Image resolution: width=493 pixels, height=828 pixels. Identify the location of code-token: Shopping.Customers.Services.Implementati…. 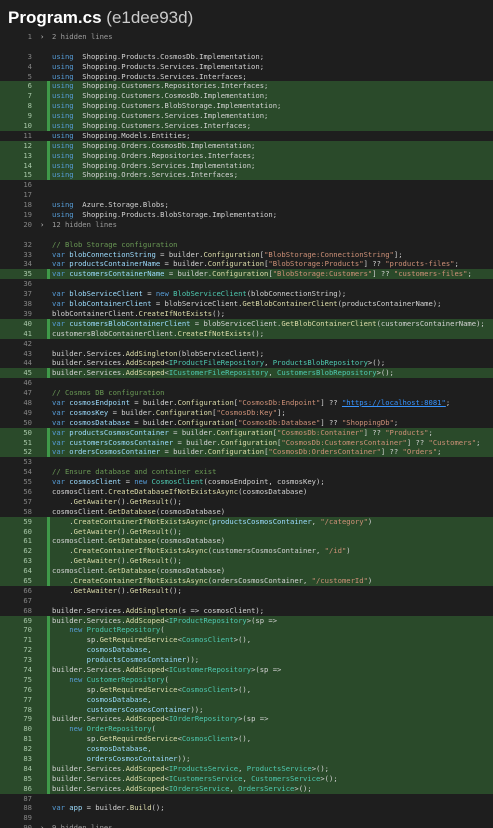
(171, 116).